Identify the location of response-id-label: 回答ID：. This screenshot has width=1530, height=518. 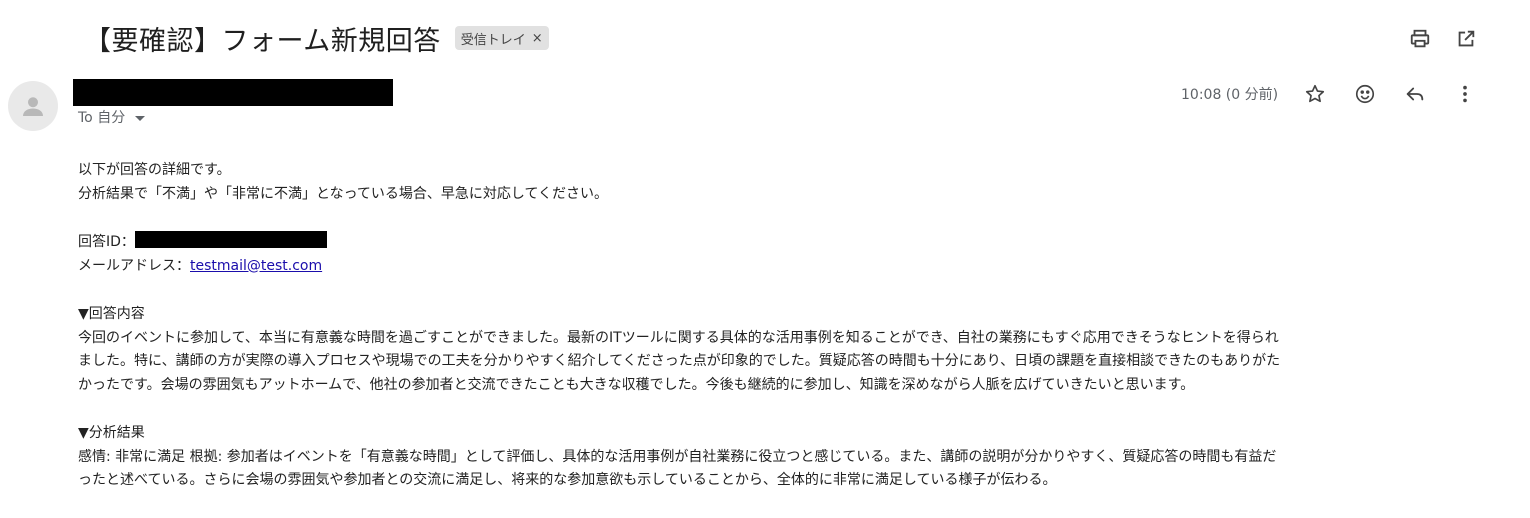
(106, 242).